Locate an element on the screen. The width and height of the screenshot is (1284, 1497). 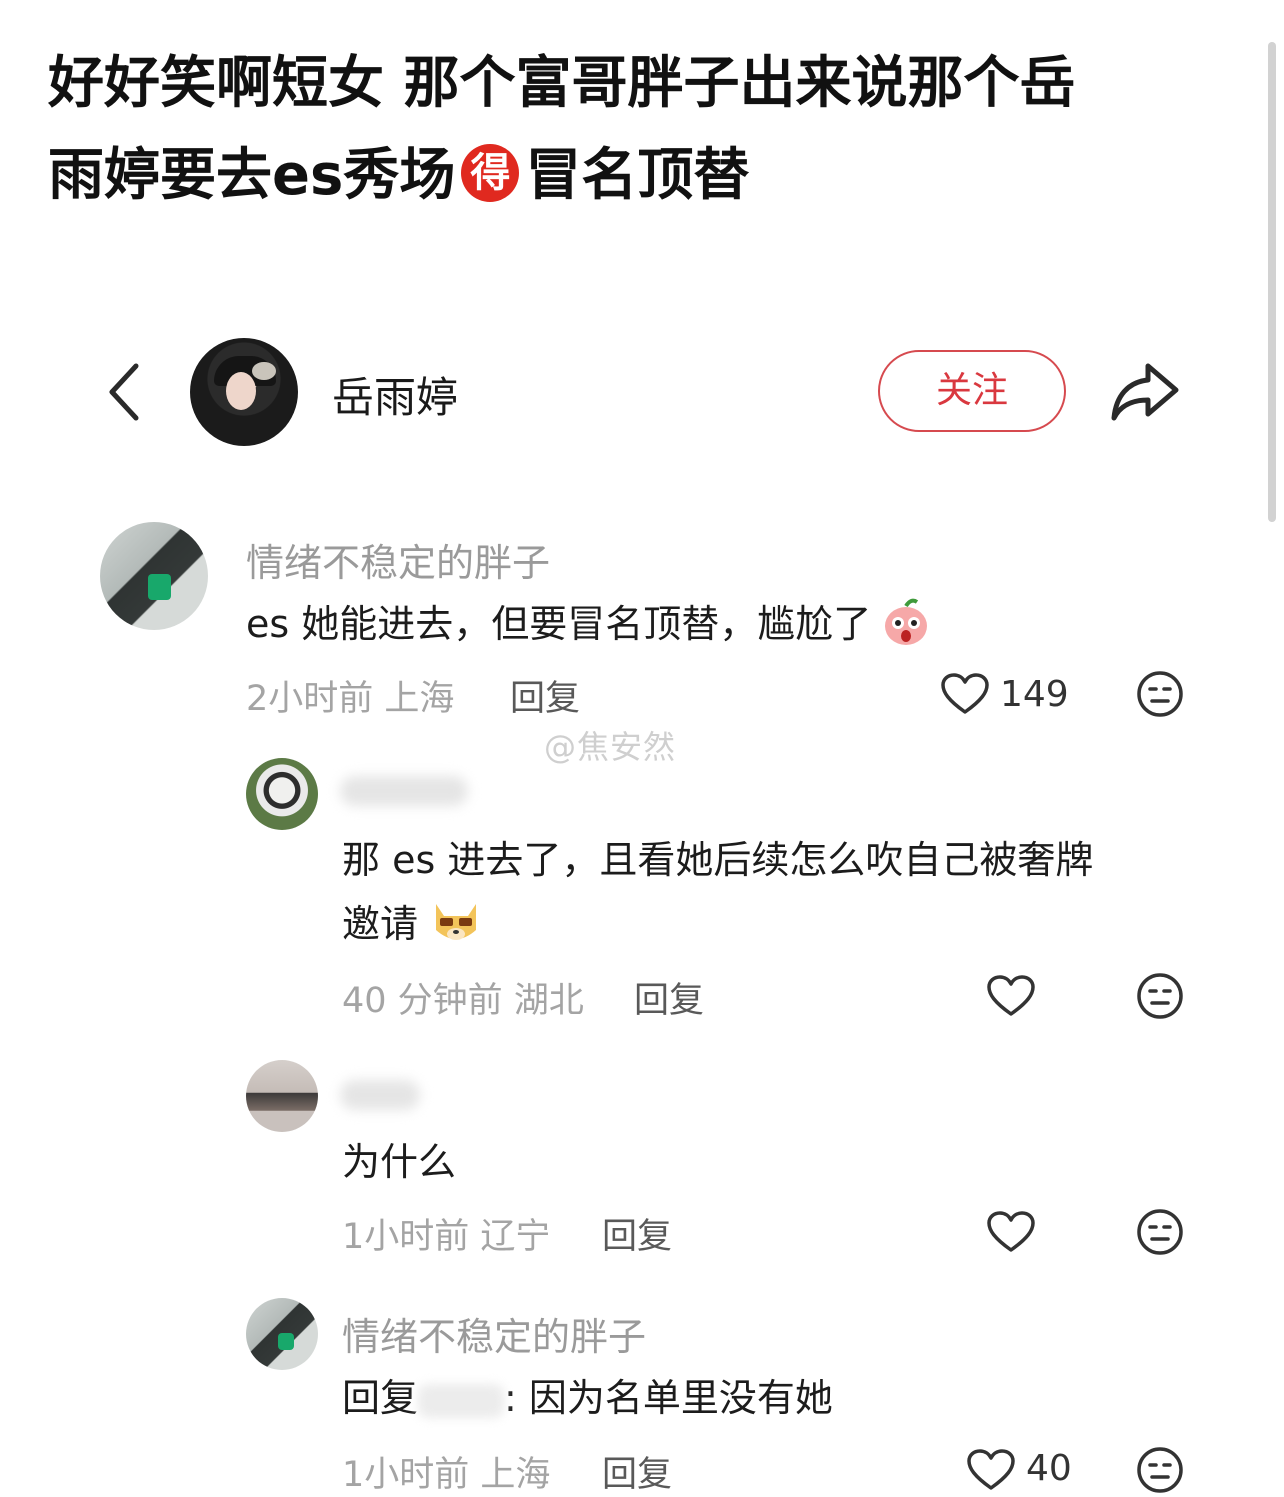
comment-text: 回复 : 因为名单里没有她 is located at coordinates (587, 1398).